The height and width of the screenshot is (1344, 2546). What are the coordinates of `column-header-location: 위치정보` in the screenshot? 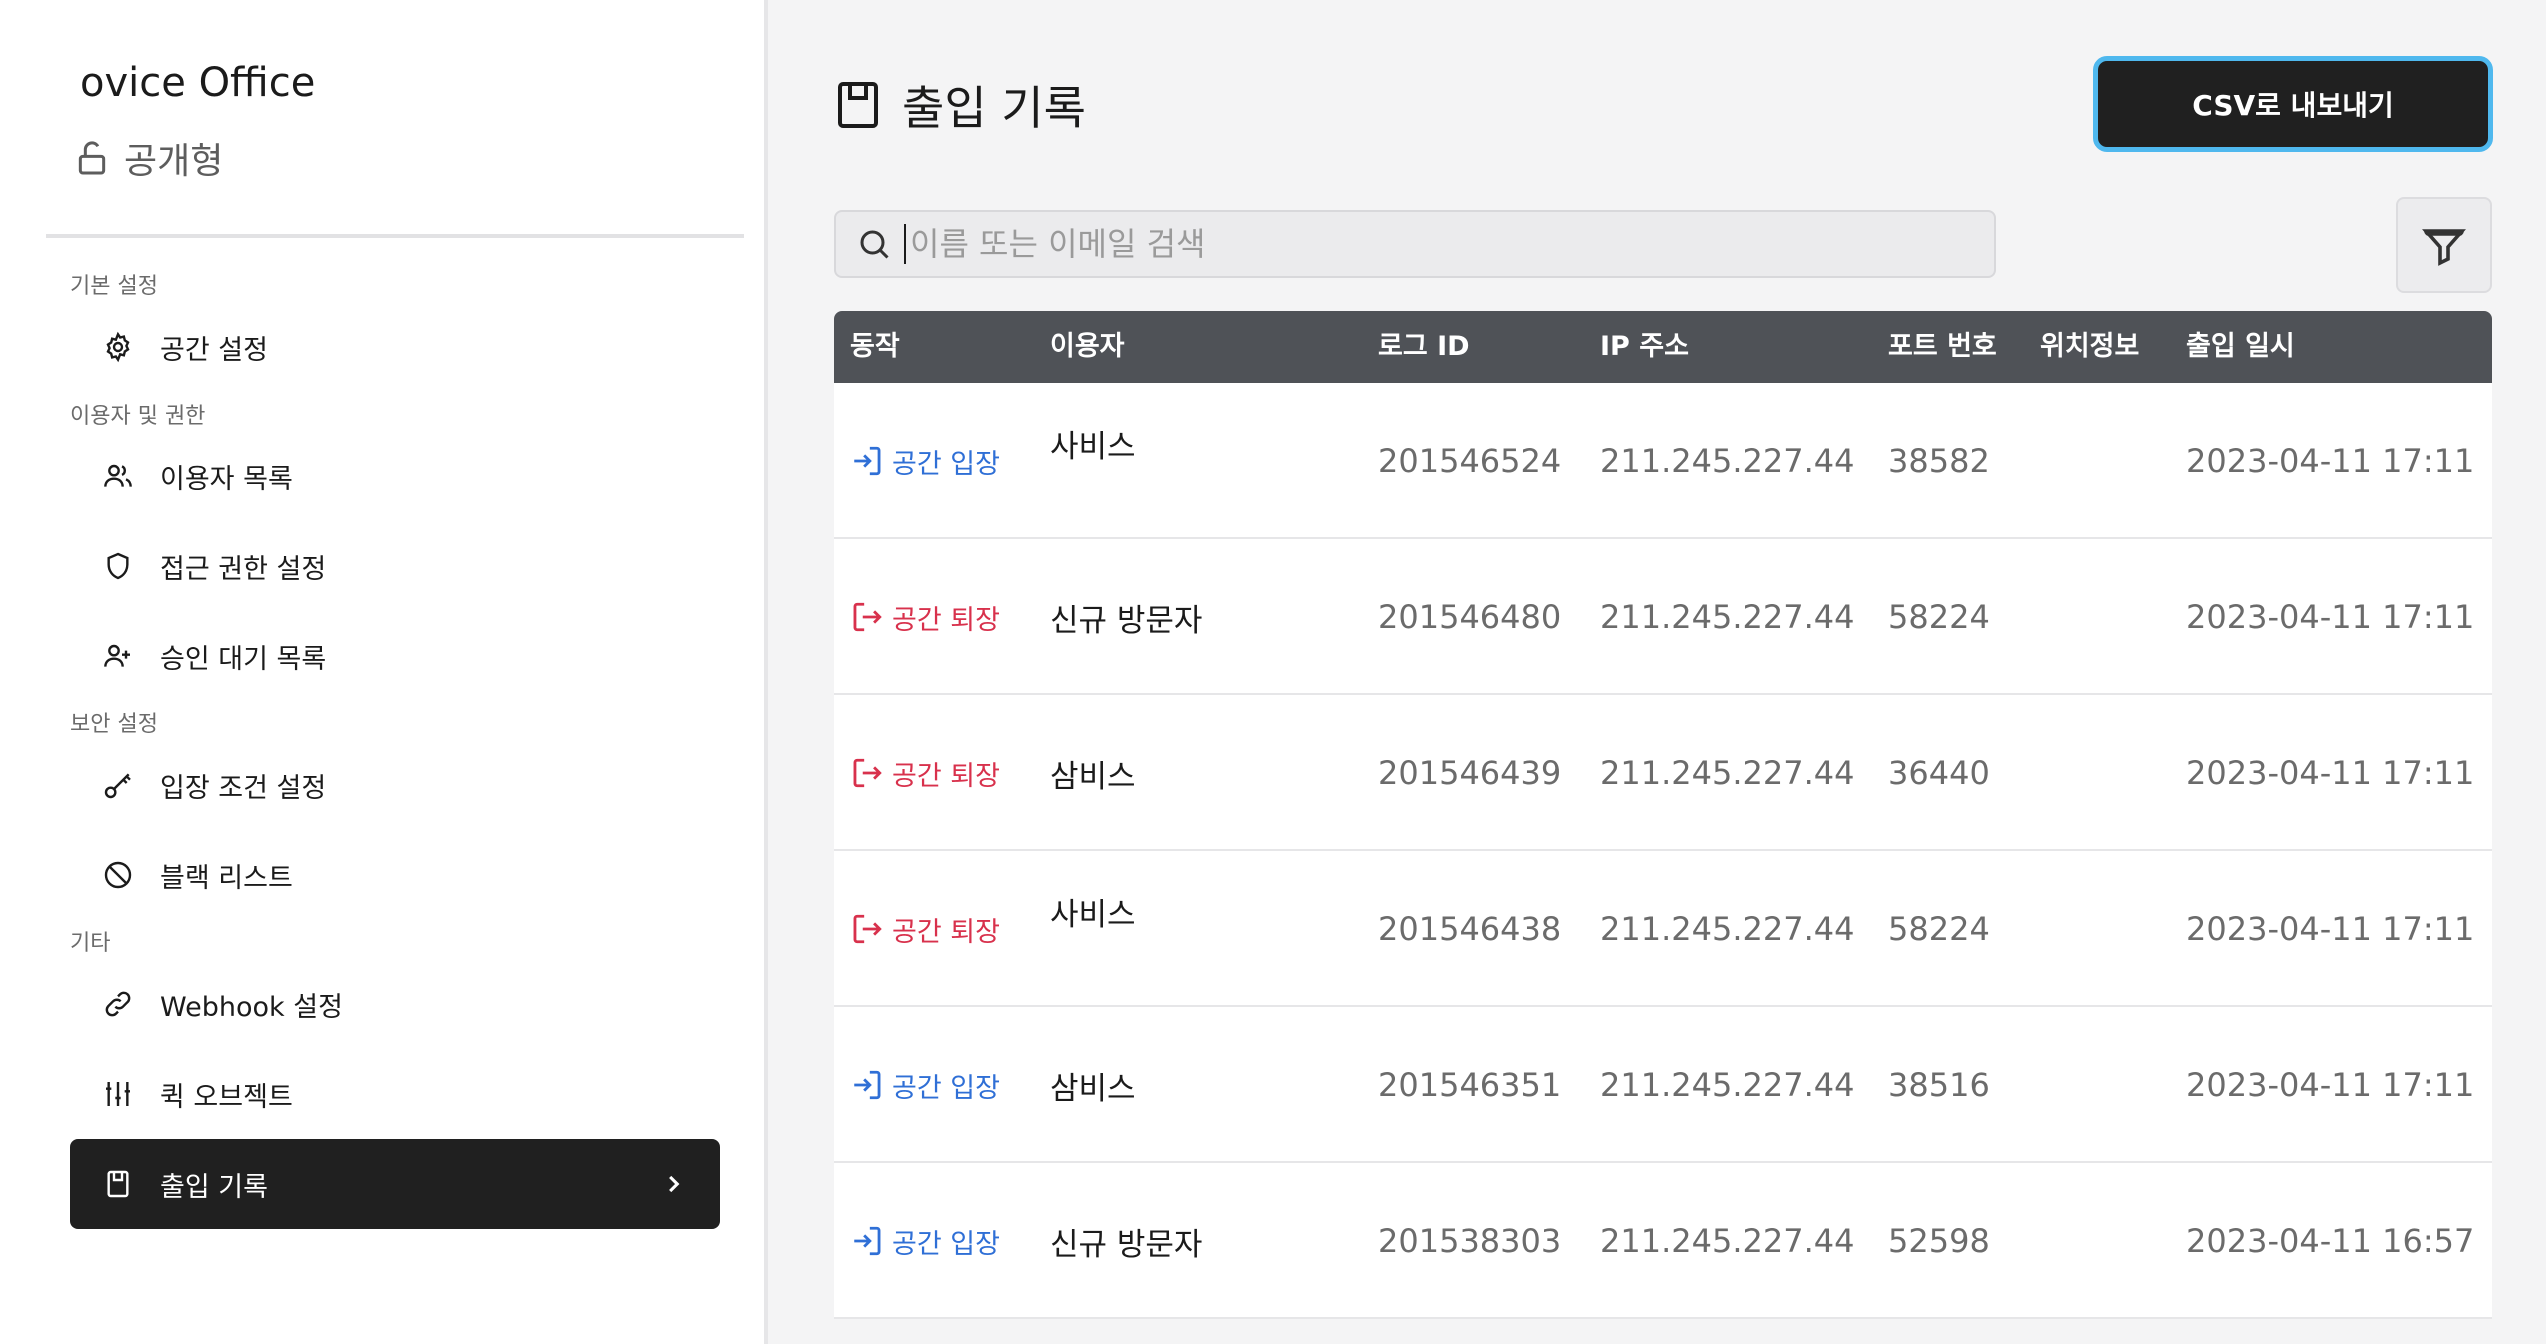 It's located at (2090, 346).